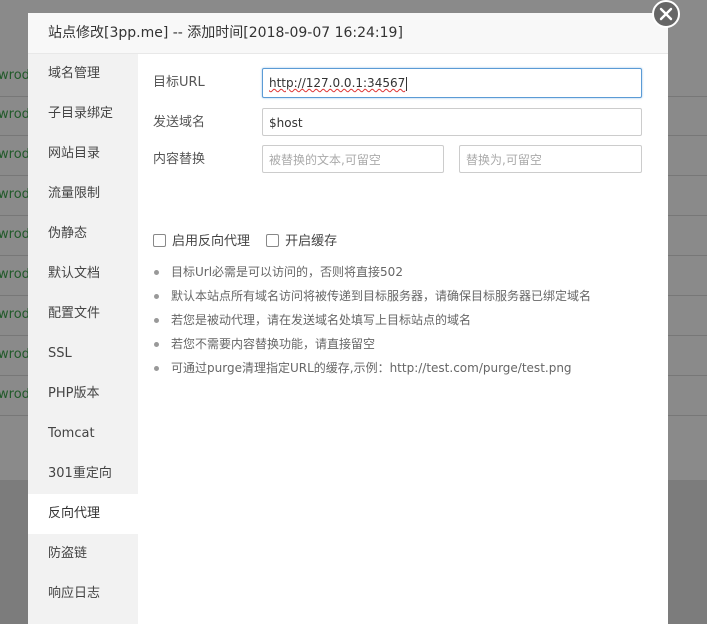 This screenshot has width=707, height=624. I want to click on target-url-row: 目标URL http://127.0.0.1:34567, so click(403, 83).